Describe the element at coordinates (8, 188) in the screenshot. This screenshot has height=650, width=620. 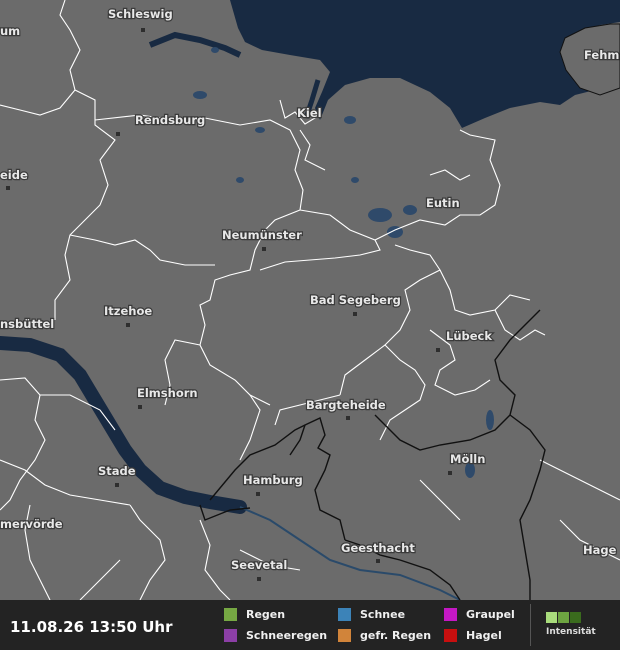
I see `city-marker-eide` at that location.